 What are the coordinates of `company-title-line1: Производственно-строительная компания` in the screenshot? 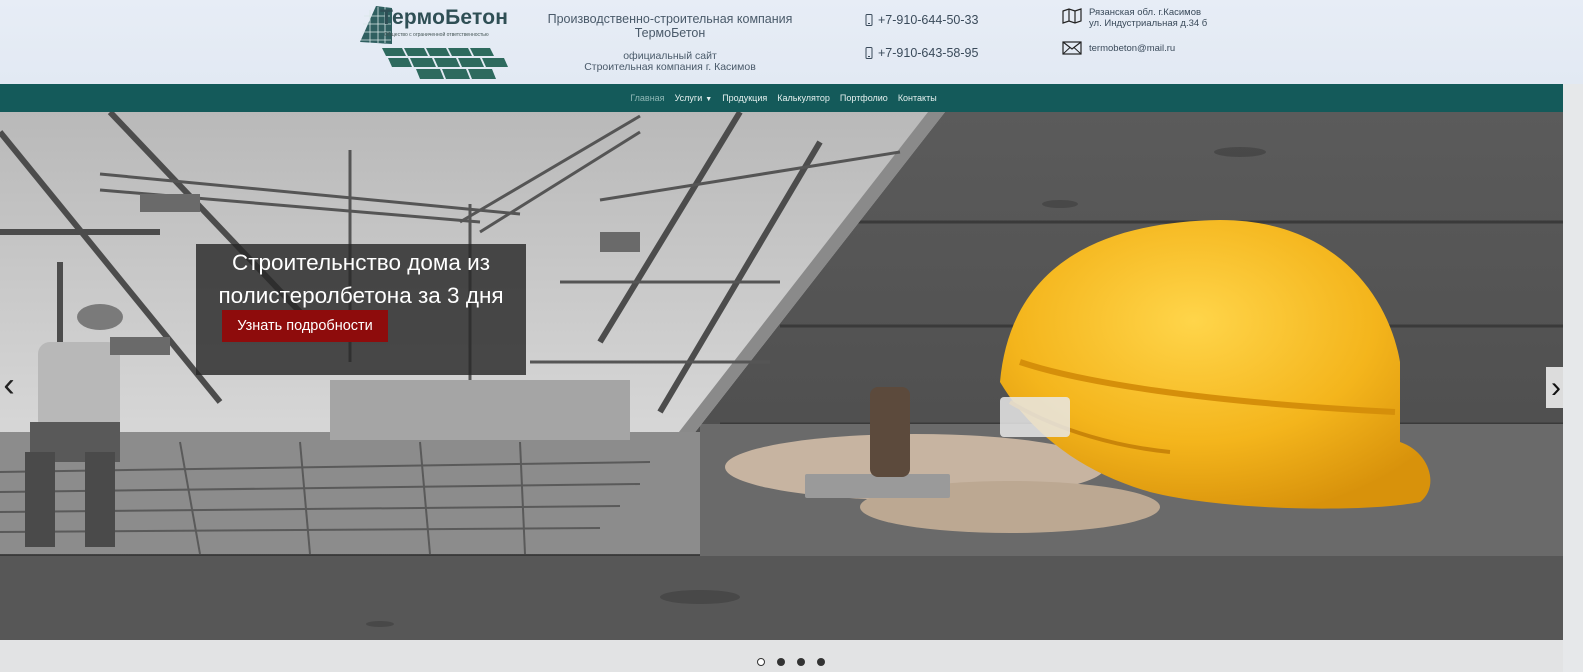 It's located at (670, 19).